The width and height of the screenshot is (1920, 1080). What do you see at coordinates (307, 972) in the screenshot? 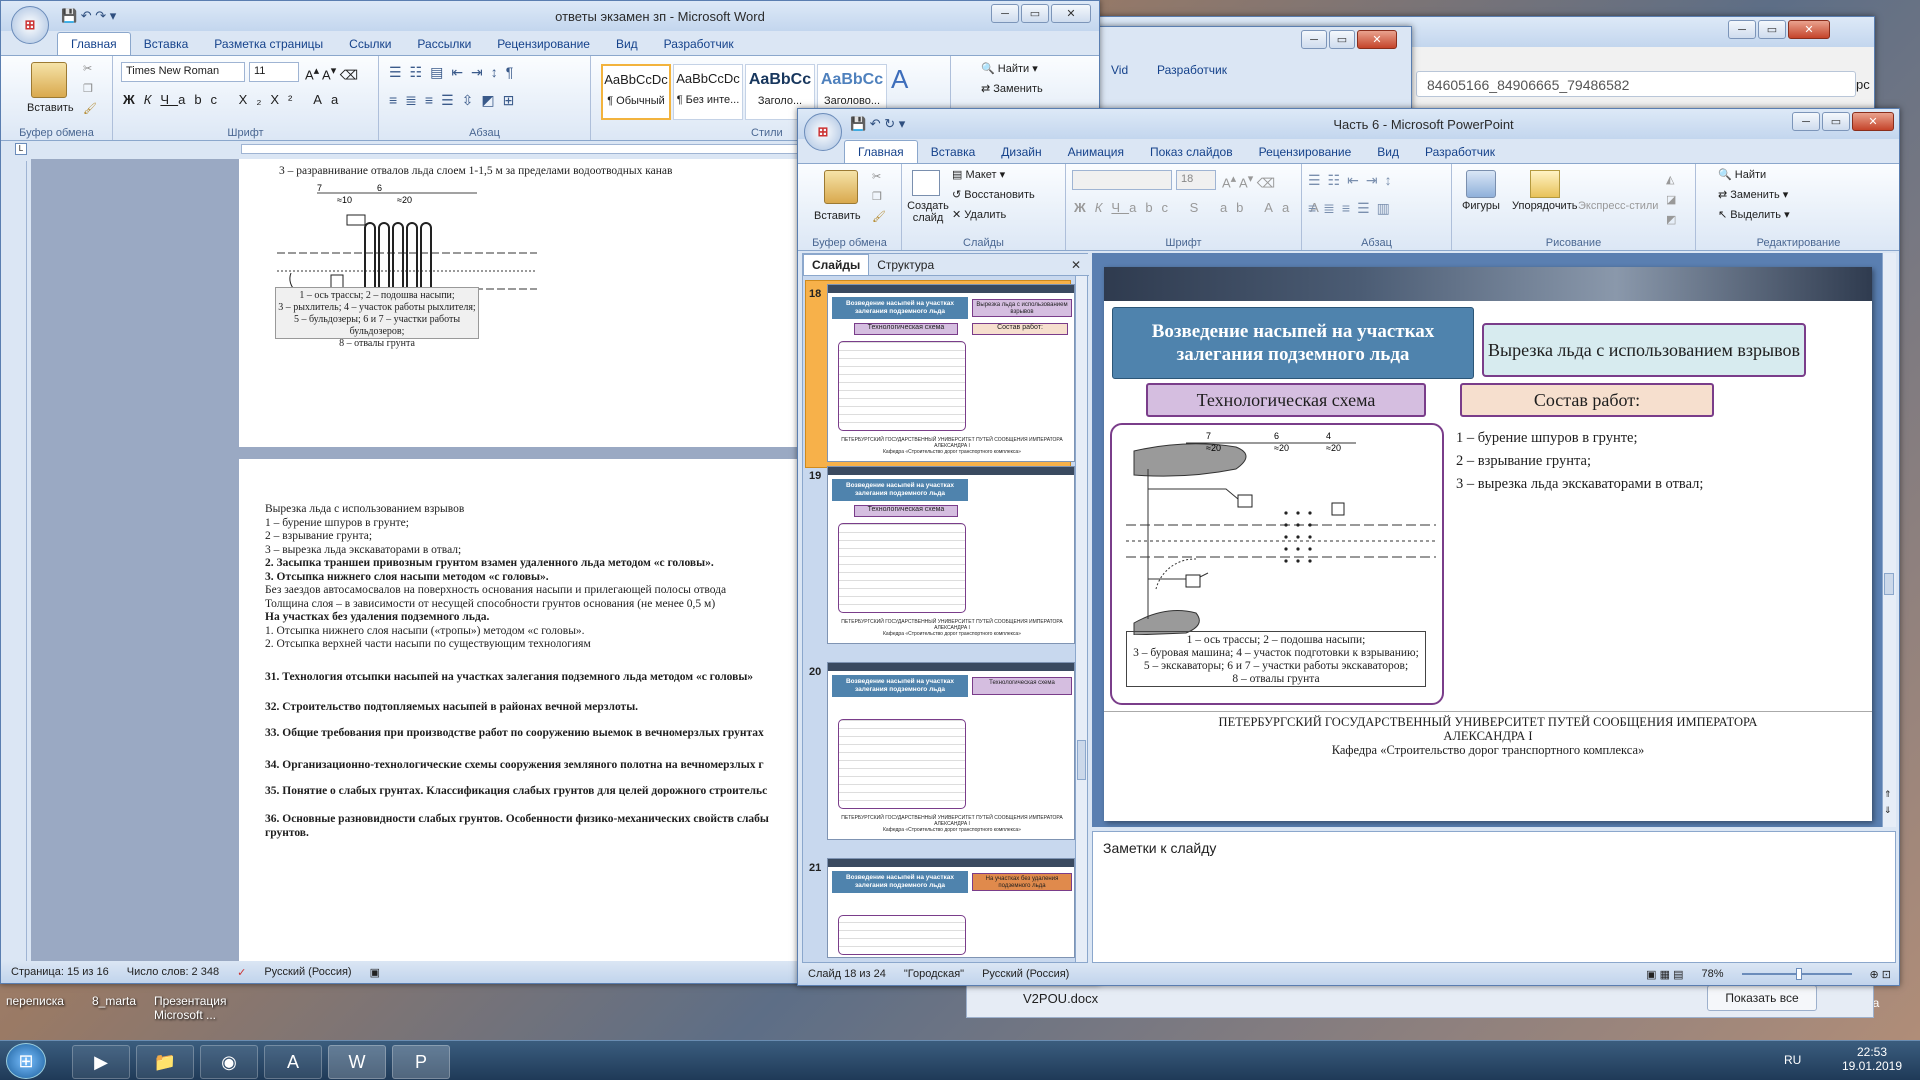
I see `language-status: Русский (Россия)` at bounding box center [307, 972].